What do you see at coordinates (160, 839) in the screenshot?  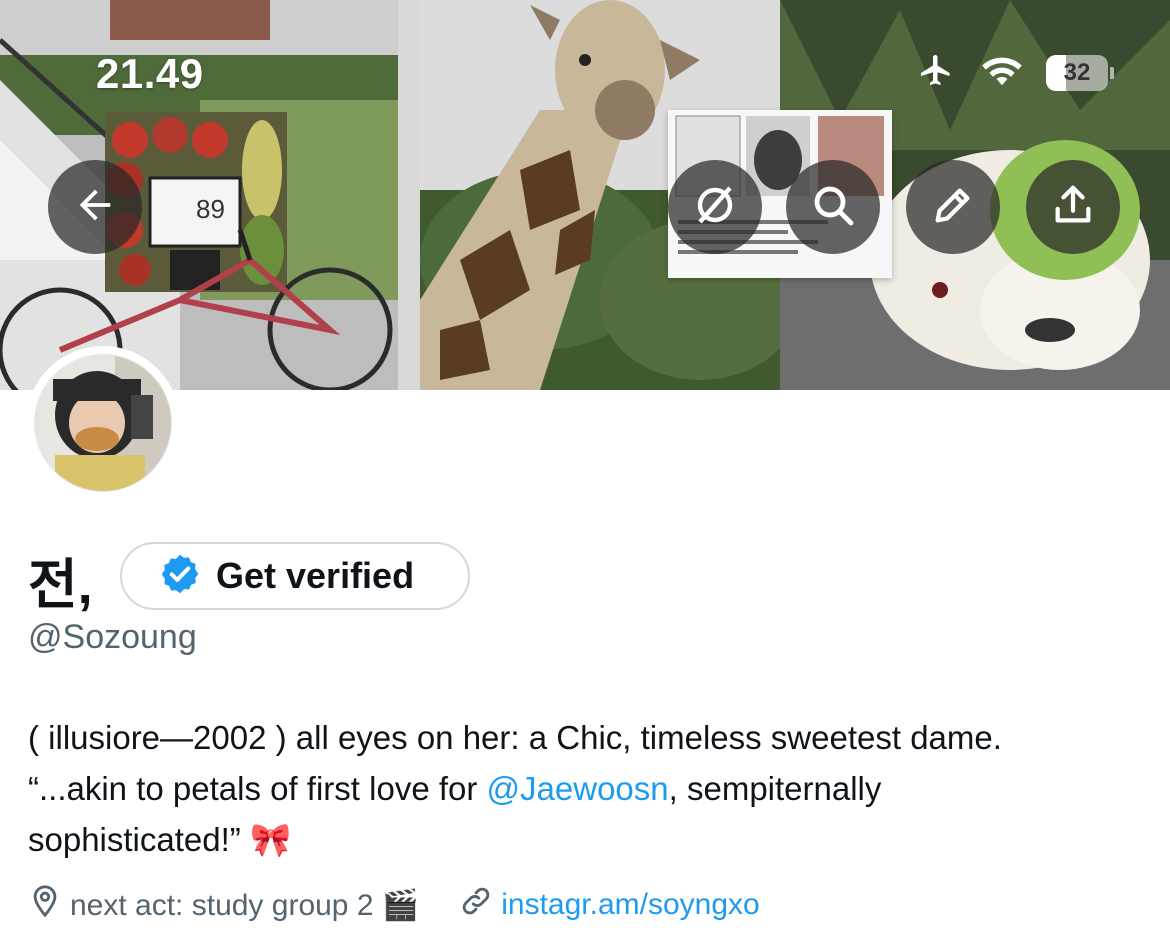 I see `bio-line-3: sophisticated!” 🎀` at bounding box center [160, 839].